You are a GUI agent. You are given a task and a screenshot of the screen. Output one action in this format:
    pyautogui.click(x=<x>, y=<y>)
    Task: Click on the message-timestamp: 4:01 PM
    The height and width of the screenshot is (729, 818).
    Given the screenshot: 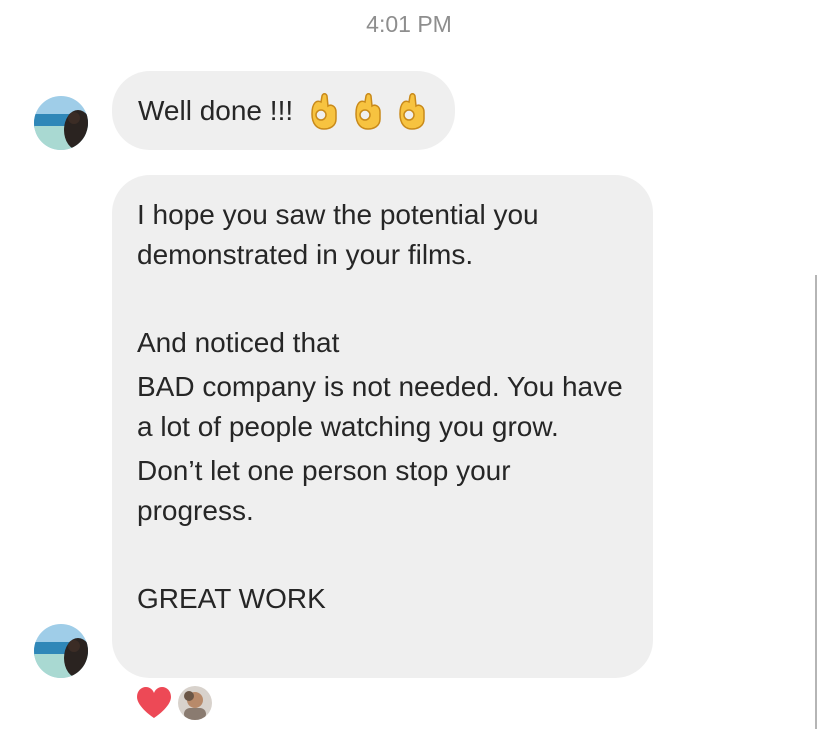 What is the action you would take?
    pyautogui.click(x=409, y=24)
    